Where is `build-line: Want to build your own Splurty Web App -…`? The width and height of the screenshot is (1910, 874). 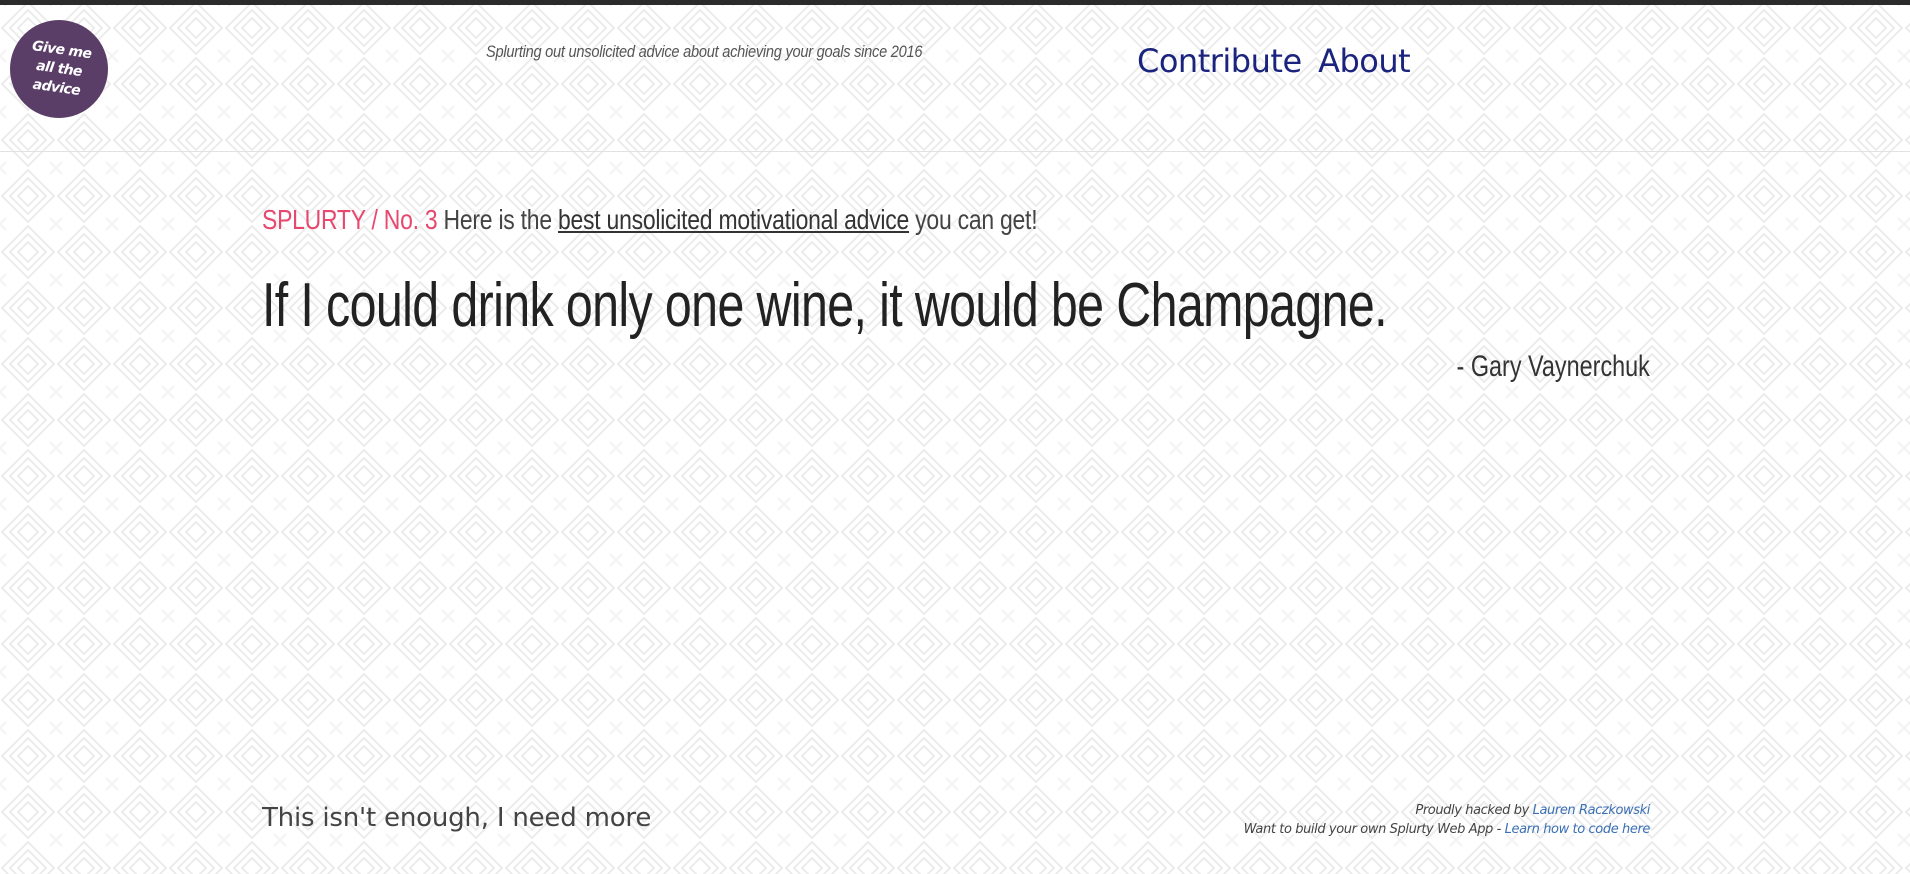
build-line: Want to build your own Splurty Web App -… is located at coordinates (1447, 829).